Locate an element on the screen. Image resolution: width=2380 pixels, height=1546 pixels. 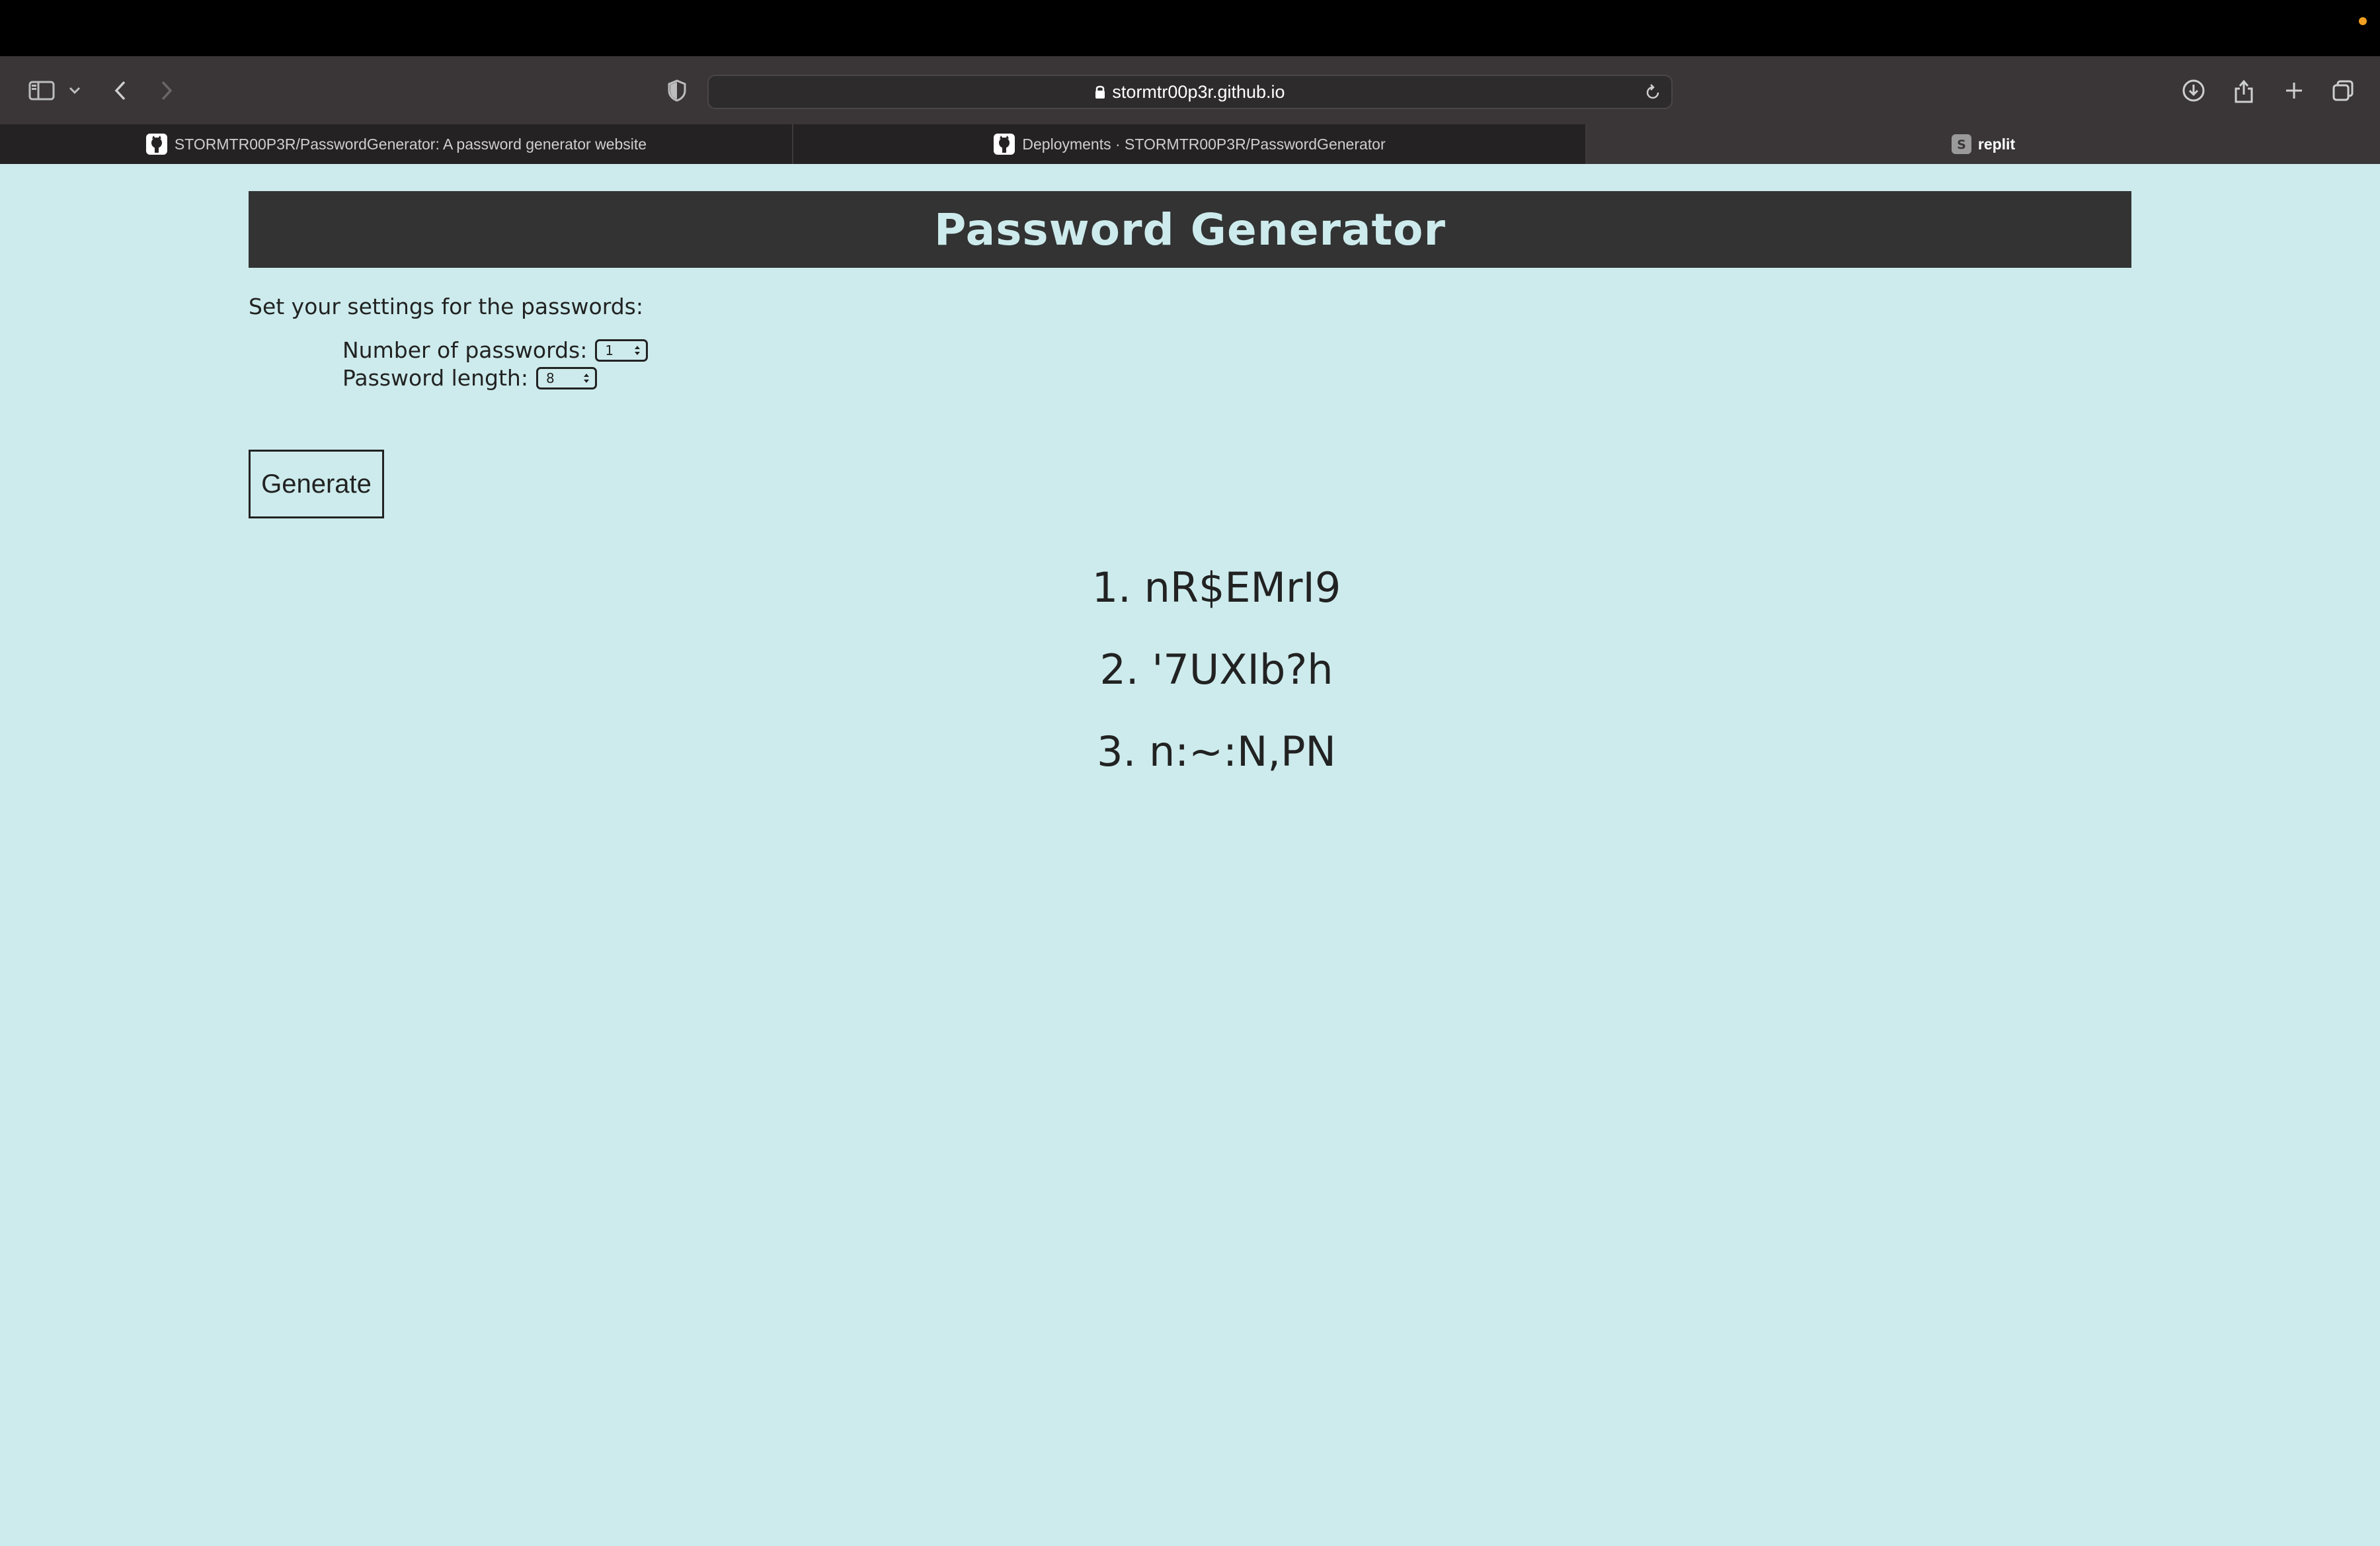
reload-icon is located at coordinates (1653, 92).